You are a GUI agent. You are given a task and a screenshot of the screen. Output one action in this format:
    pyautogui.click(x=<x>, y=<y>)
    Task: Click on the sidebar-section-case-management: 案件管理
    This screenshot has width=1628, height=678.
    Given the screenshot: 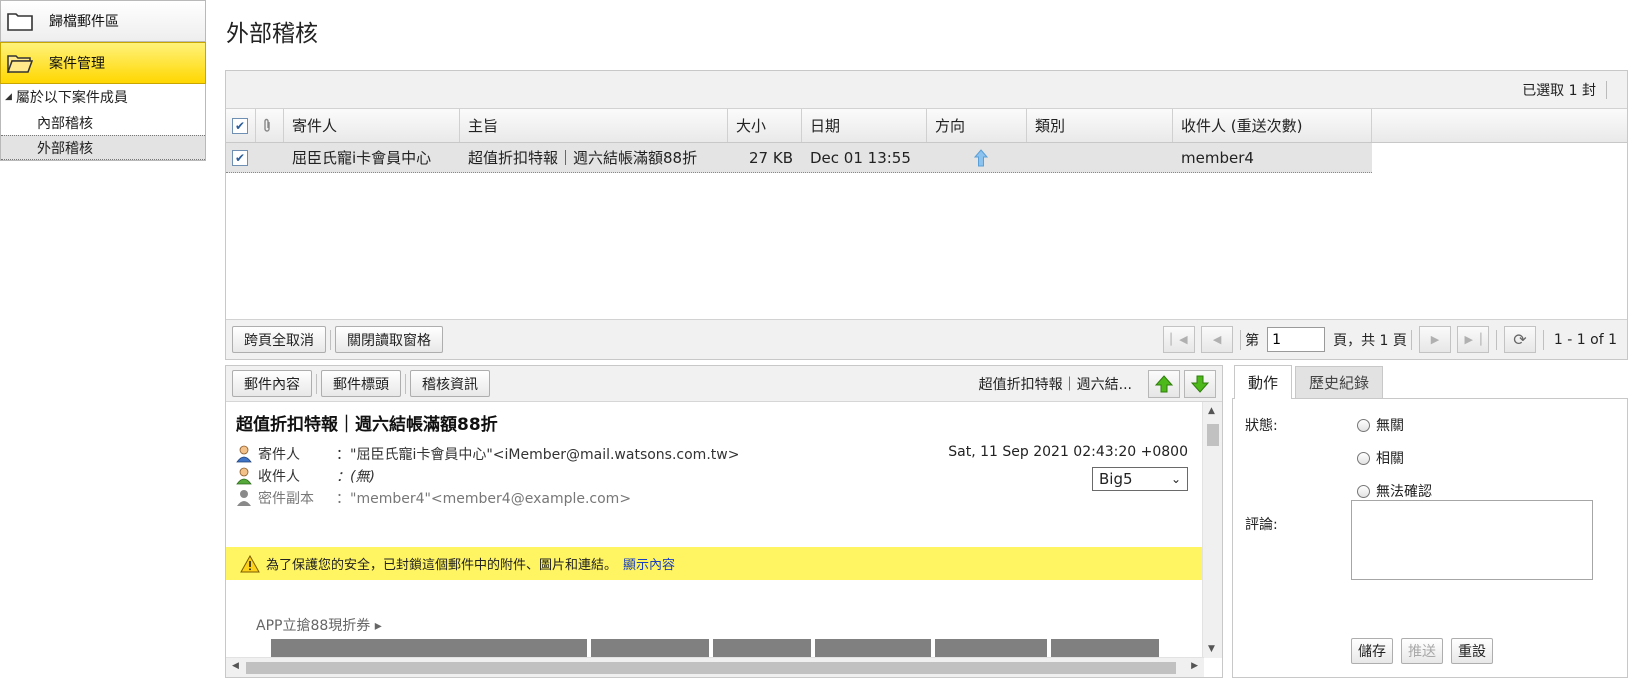 What is the action you would take?
    pyautogui.click(x=103, y=63)
    